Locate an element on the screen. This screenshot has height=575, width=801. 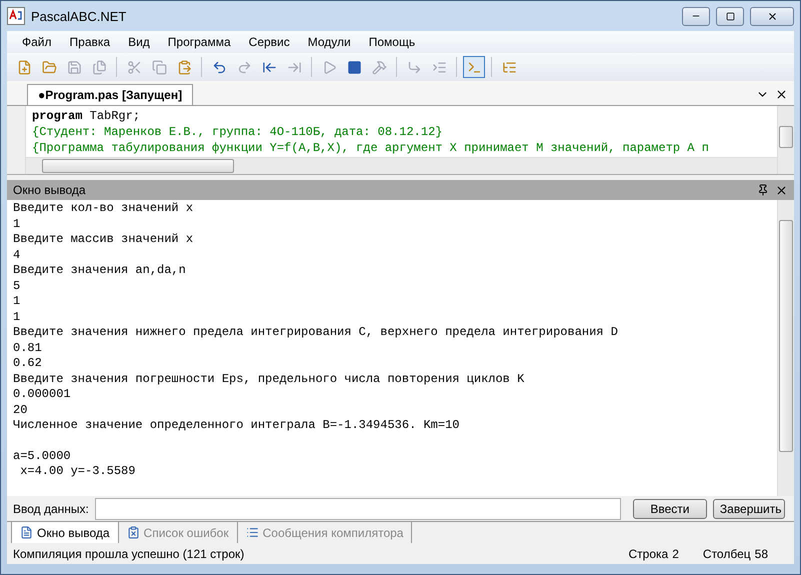
document-tab: ●Program.pas [Запущен] is located at coordinates (110, 94).